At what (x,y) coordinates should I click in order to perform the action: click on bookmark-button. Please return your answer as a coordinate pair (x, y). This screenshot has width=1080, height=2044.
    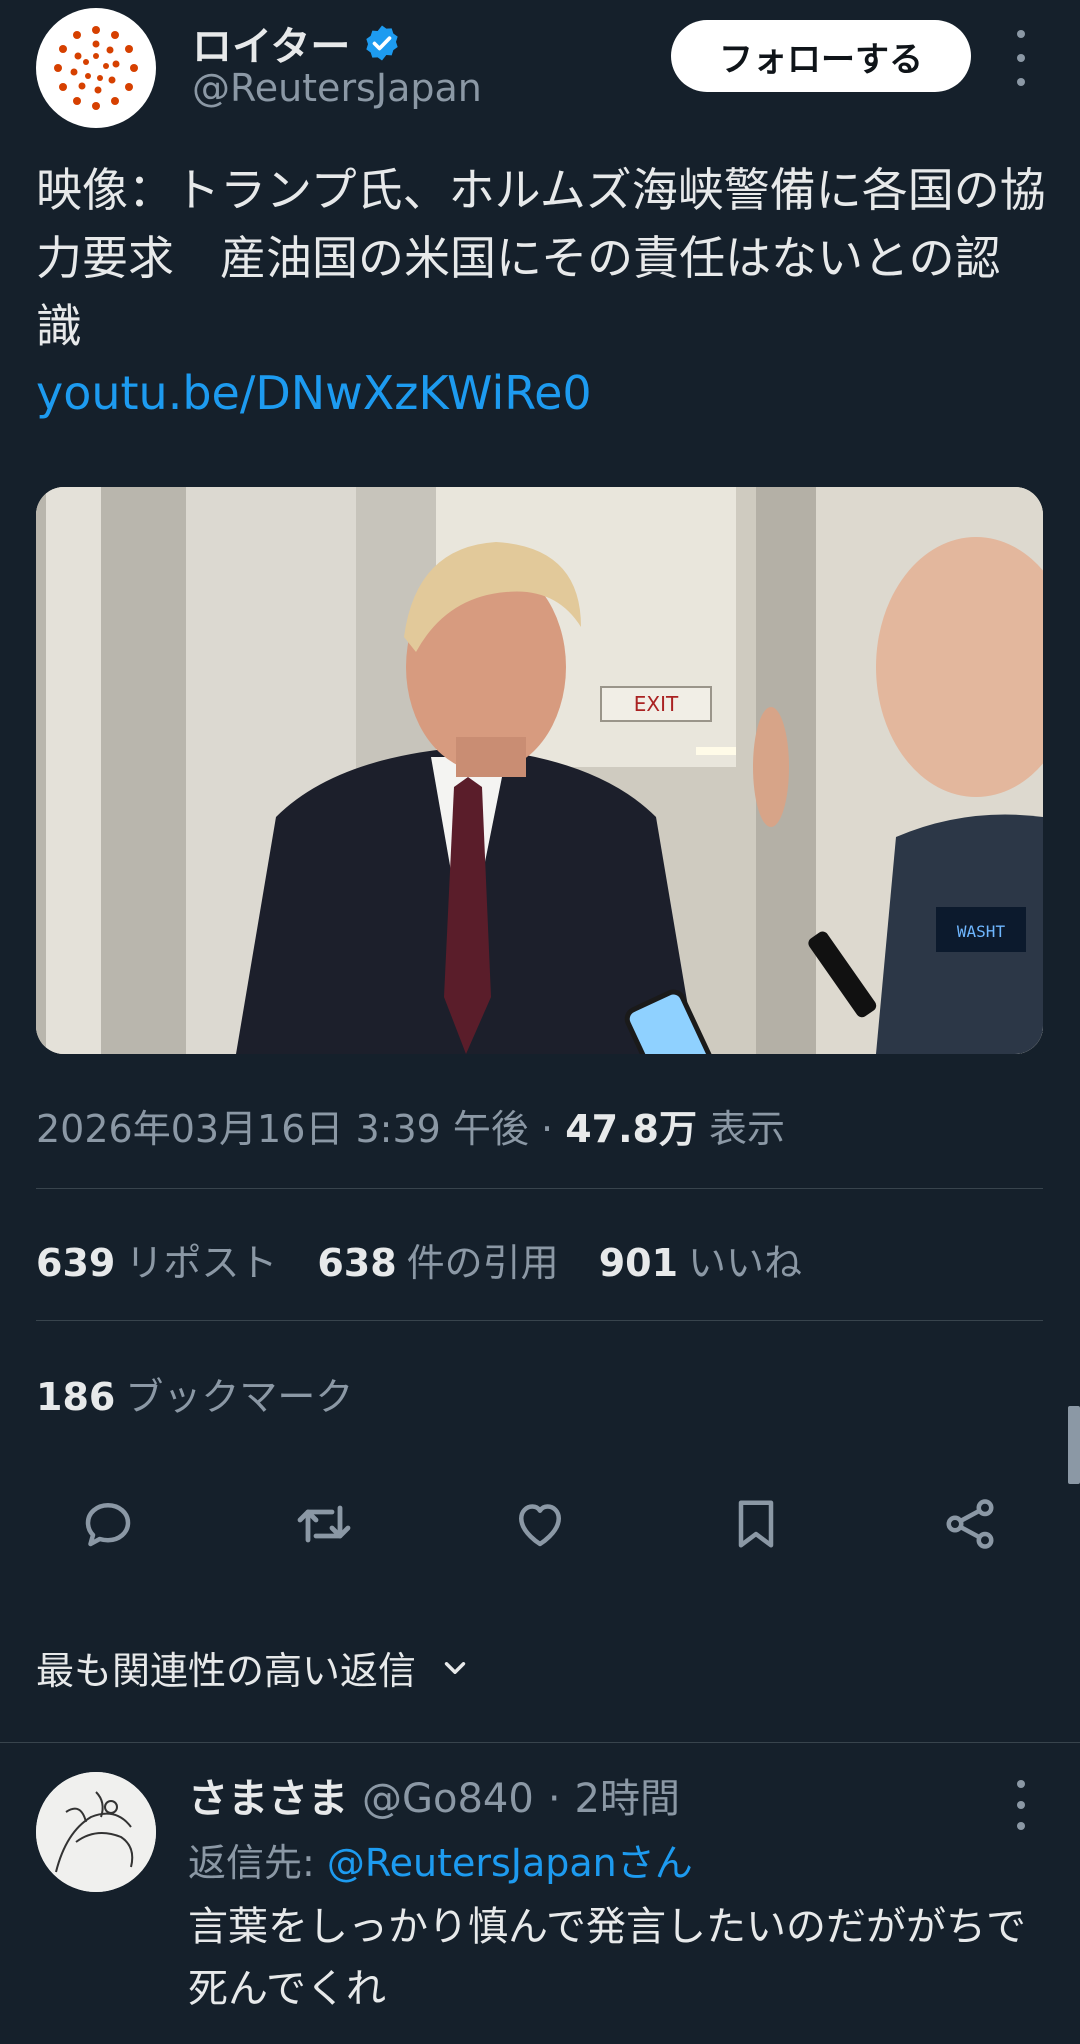
    Looking at the image, I should click on (756, 1524).